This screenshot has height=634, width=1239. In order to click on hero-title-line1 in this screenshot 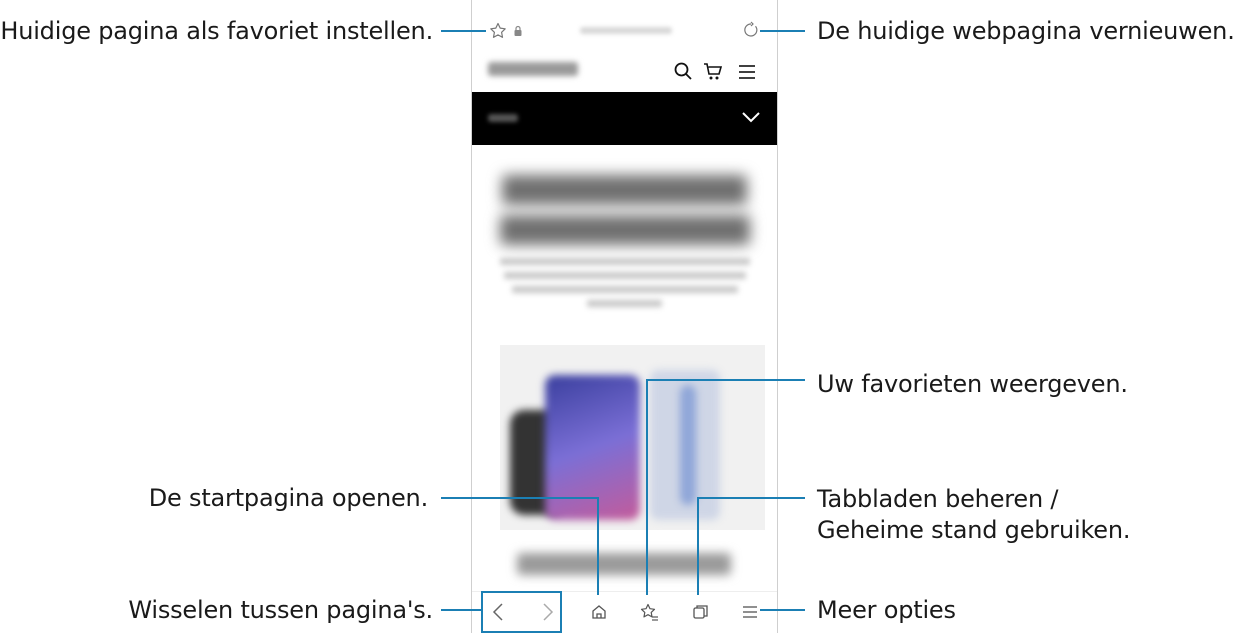, I will do `click(624, 190)`.